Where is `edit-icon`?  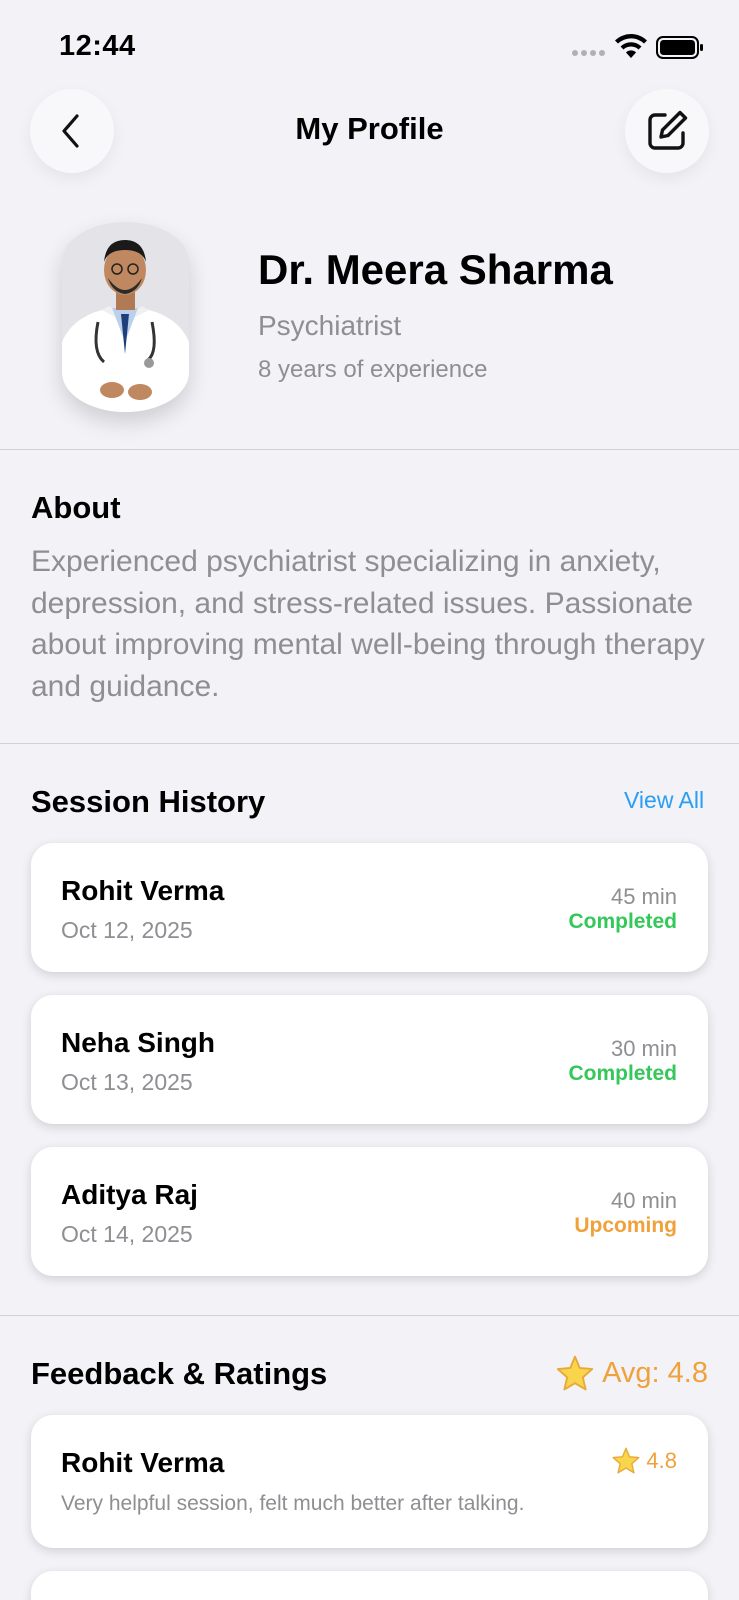
edit-icon is located at coordinates (668, 130).